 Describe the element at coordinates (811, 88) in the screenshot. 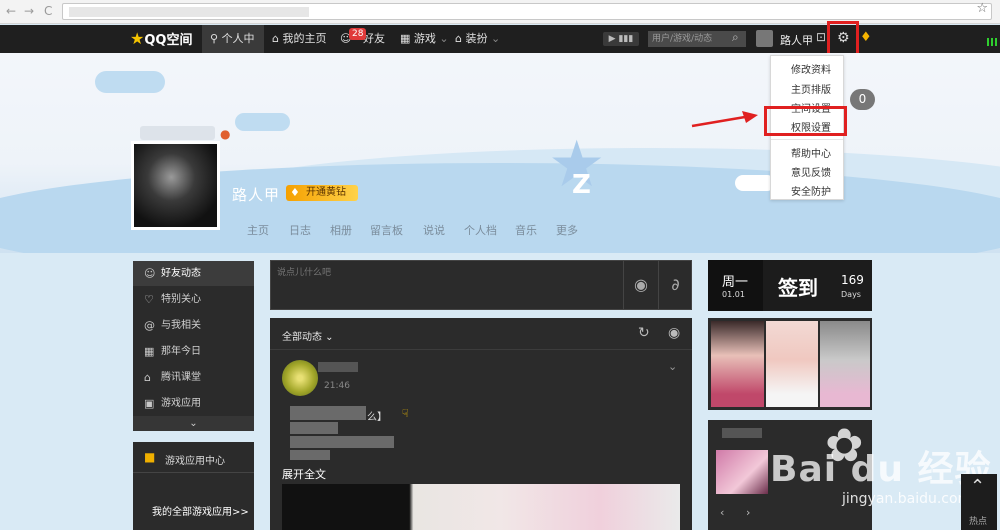

I see `menu-item-layout: 主页排版` at that location.